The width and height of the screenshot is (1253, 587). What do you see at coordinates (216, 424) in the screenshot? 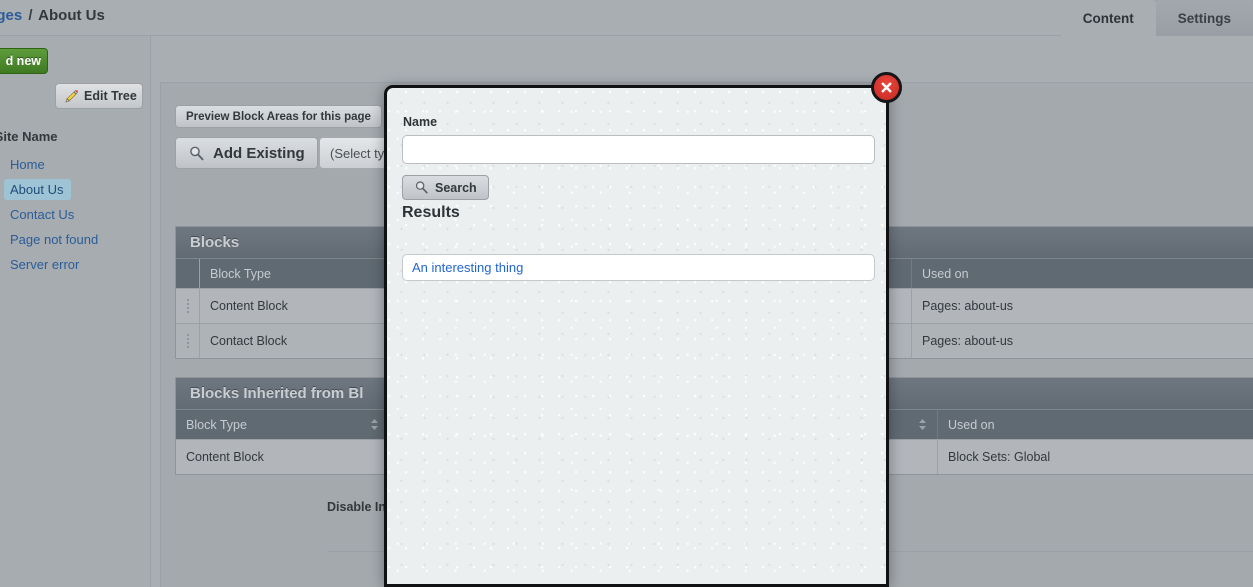
I see `inherited-col-block-type-label: Block Type` at bounding box center [216, 424].